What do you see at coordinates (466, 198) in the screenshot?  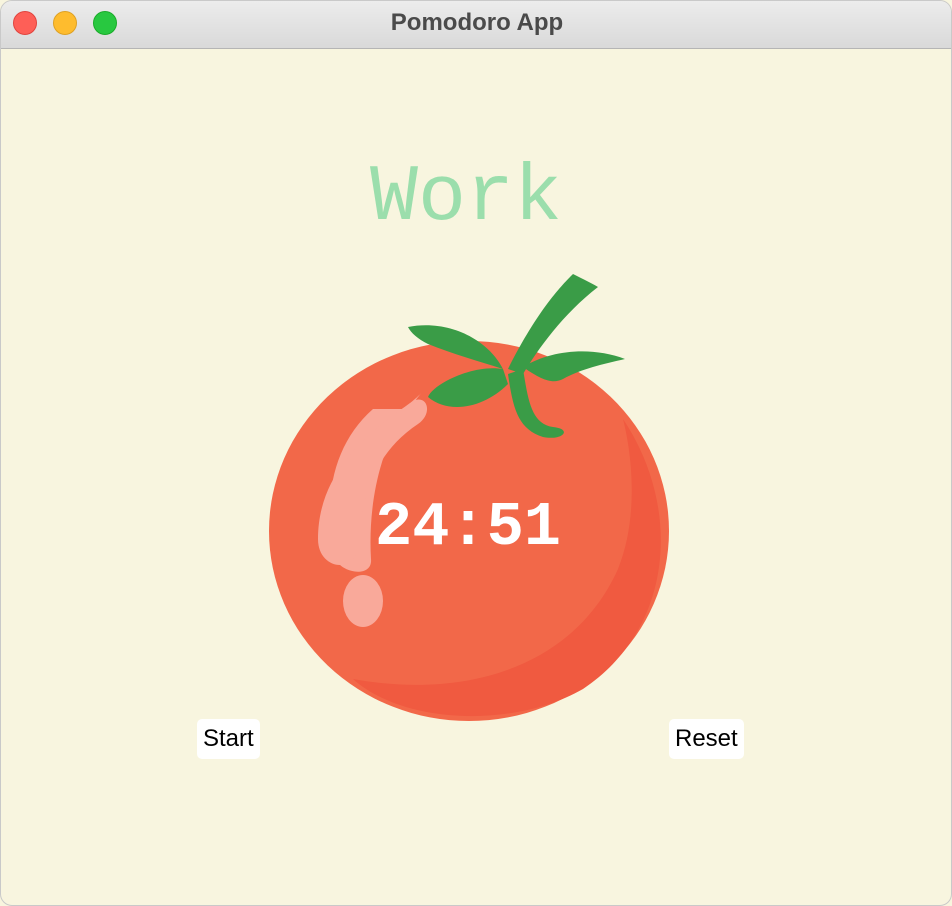 I see `mode-label: Work` at bounding box center [466, 198].